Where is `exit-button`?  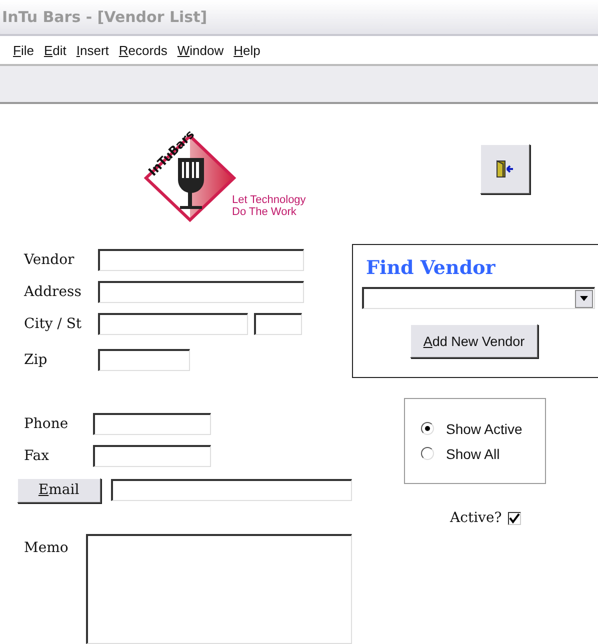 exit-button is located at coordinates (505, 169).